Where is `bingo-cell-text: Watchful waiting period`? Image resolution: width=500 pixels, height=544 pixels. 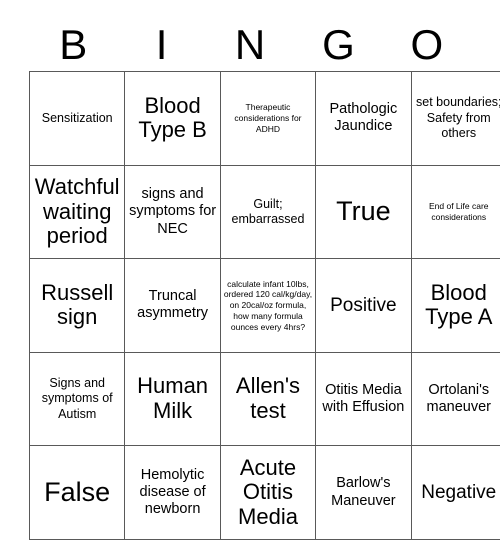 bingo-cell-text: Watchful waiting period is located at coordinates (77, 211).